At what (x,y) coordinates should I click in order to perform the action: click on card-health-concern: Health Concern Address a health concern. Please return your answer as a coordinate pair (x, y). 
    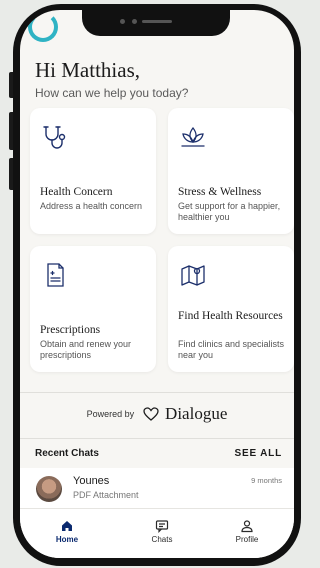
    Looking at the image, I should click on (93, 171).